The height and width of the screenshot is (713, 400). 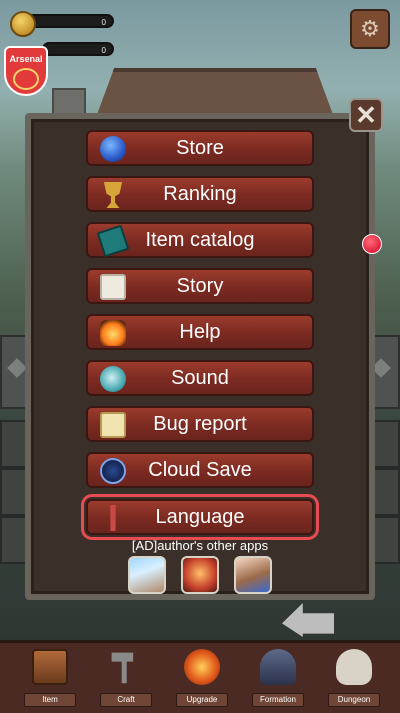 I want to click on close-button: ✕, so click(x=366, y=115).